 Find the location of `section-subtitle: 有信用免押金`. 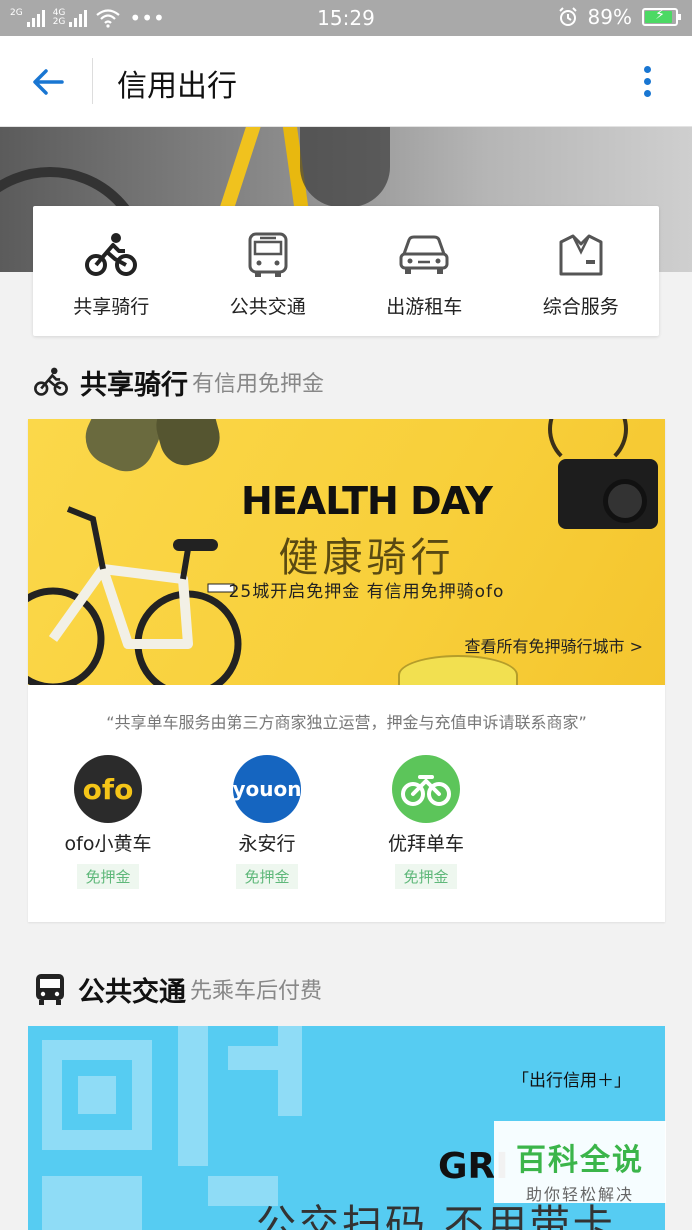

section-subtitle: 有信用免押金 is located at coordinates (258, 384).